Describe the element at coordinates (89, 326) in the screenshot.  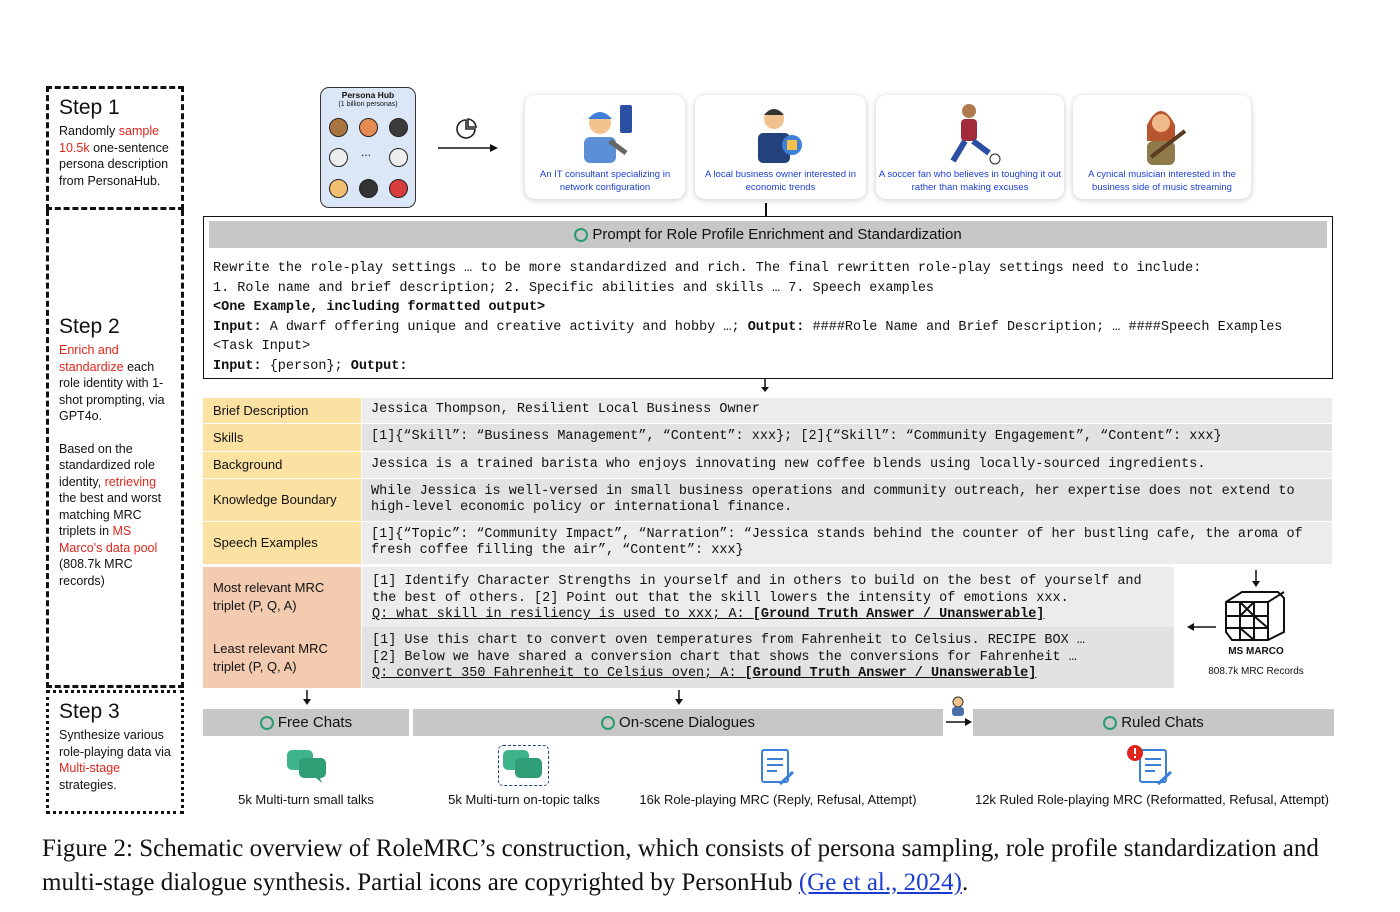
I see `step2-title: Step 2` at that location.